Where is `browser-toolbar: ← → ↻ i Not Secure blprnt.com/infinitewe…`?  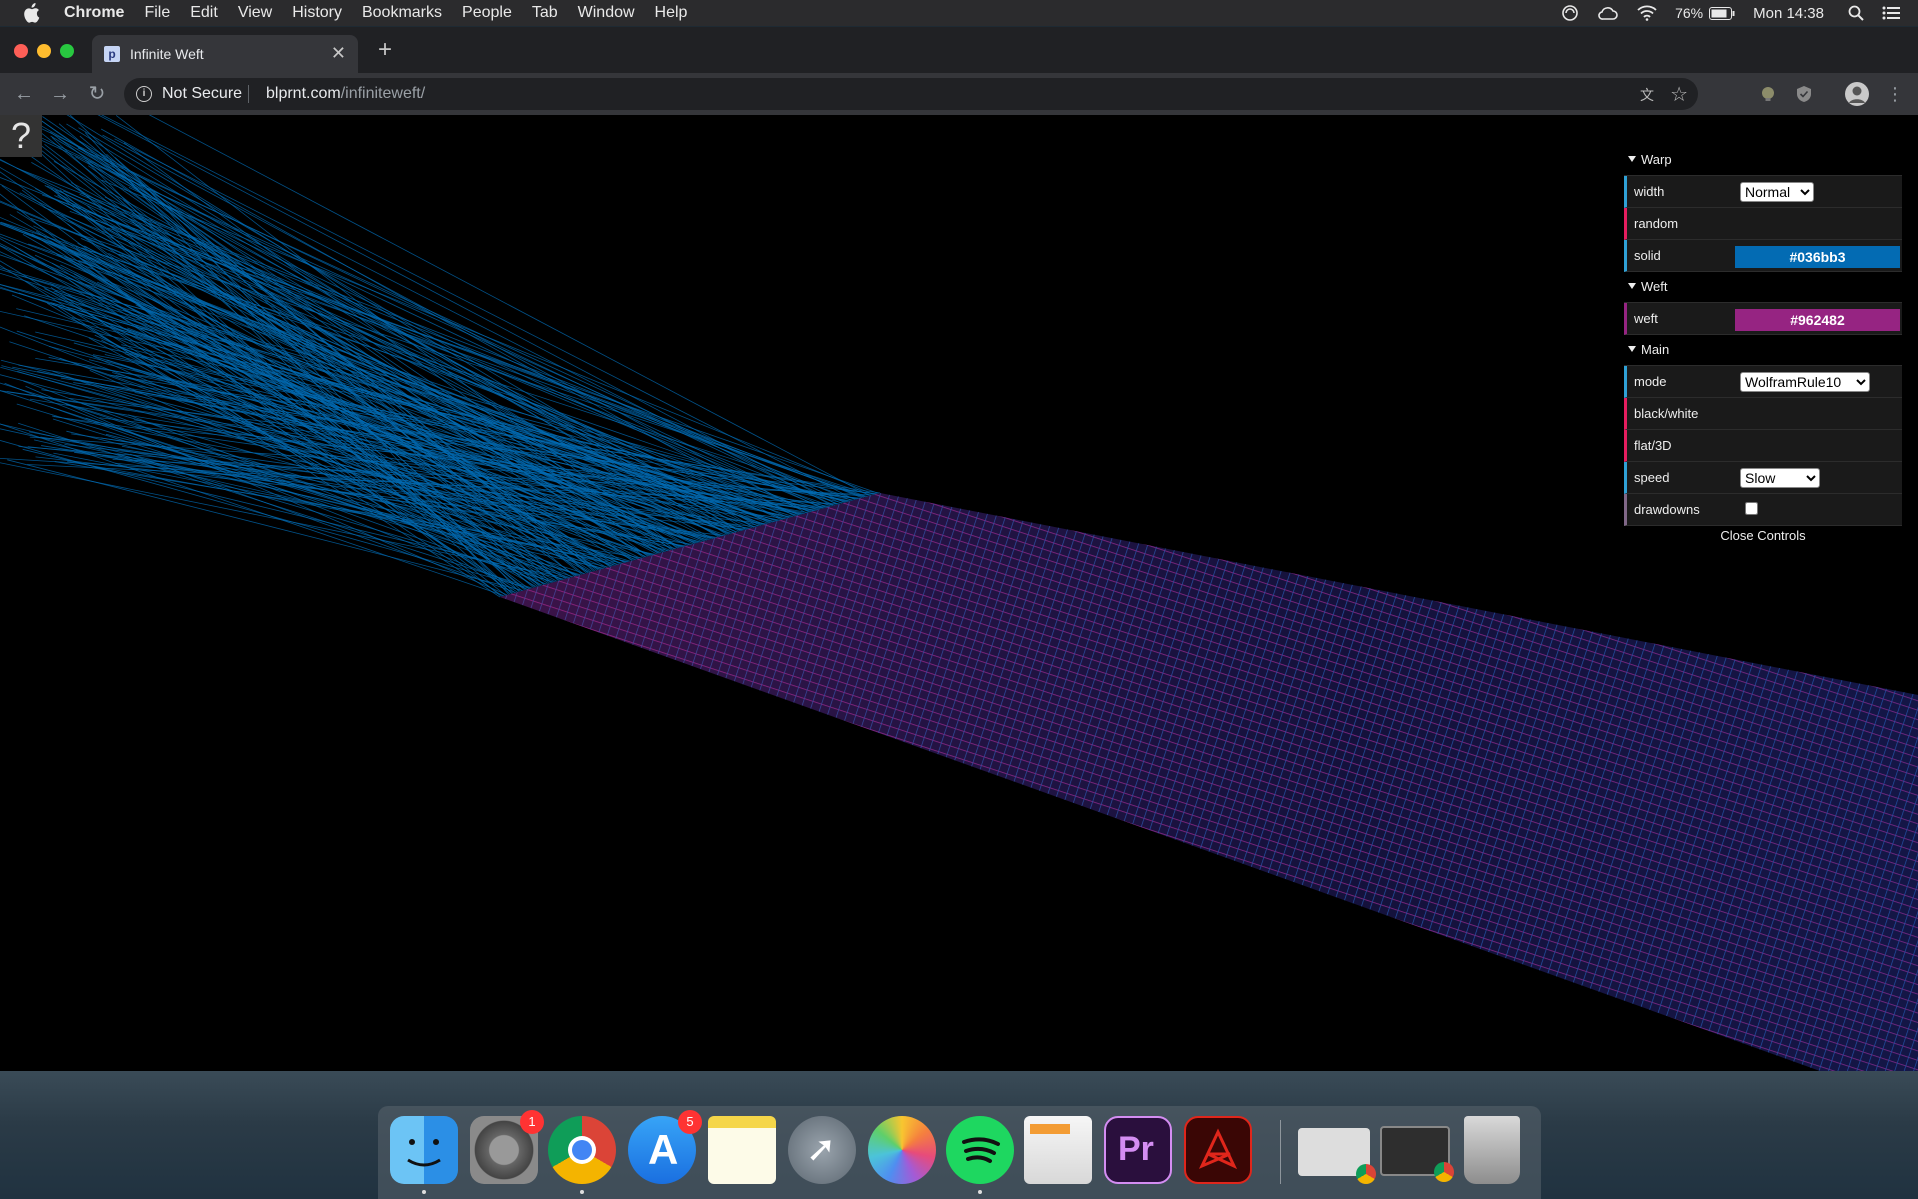
browser-toolbar: ← → ↻ i Not Secure blprnt.com/infinitewe… is located at coordinates (959, 94).